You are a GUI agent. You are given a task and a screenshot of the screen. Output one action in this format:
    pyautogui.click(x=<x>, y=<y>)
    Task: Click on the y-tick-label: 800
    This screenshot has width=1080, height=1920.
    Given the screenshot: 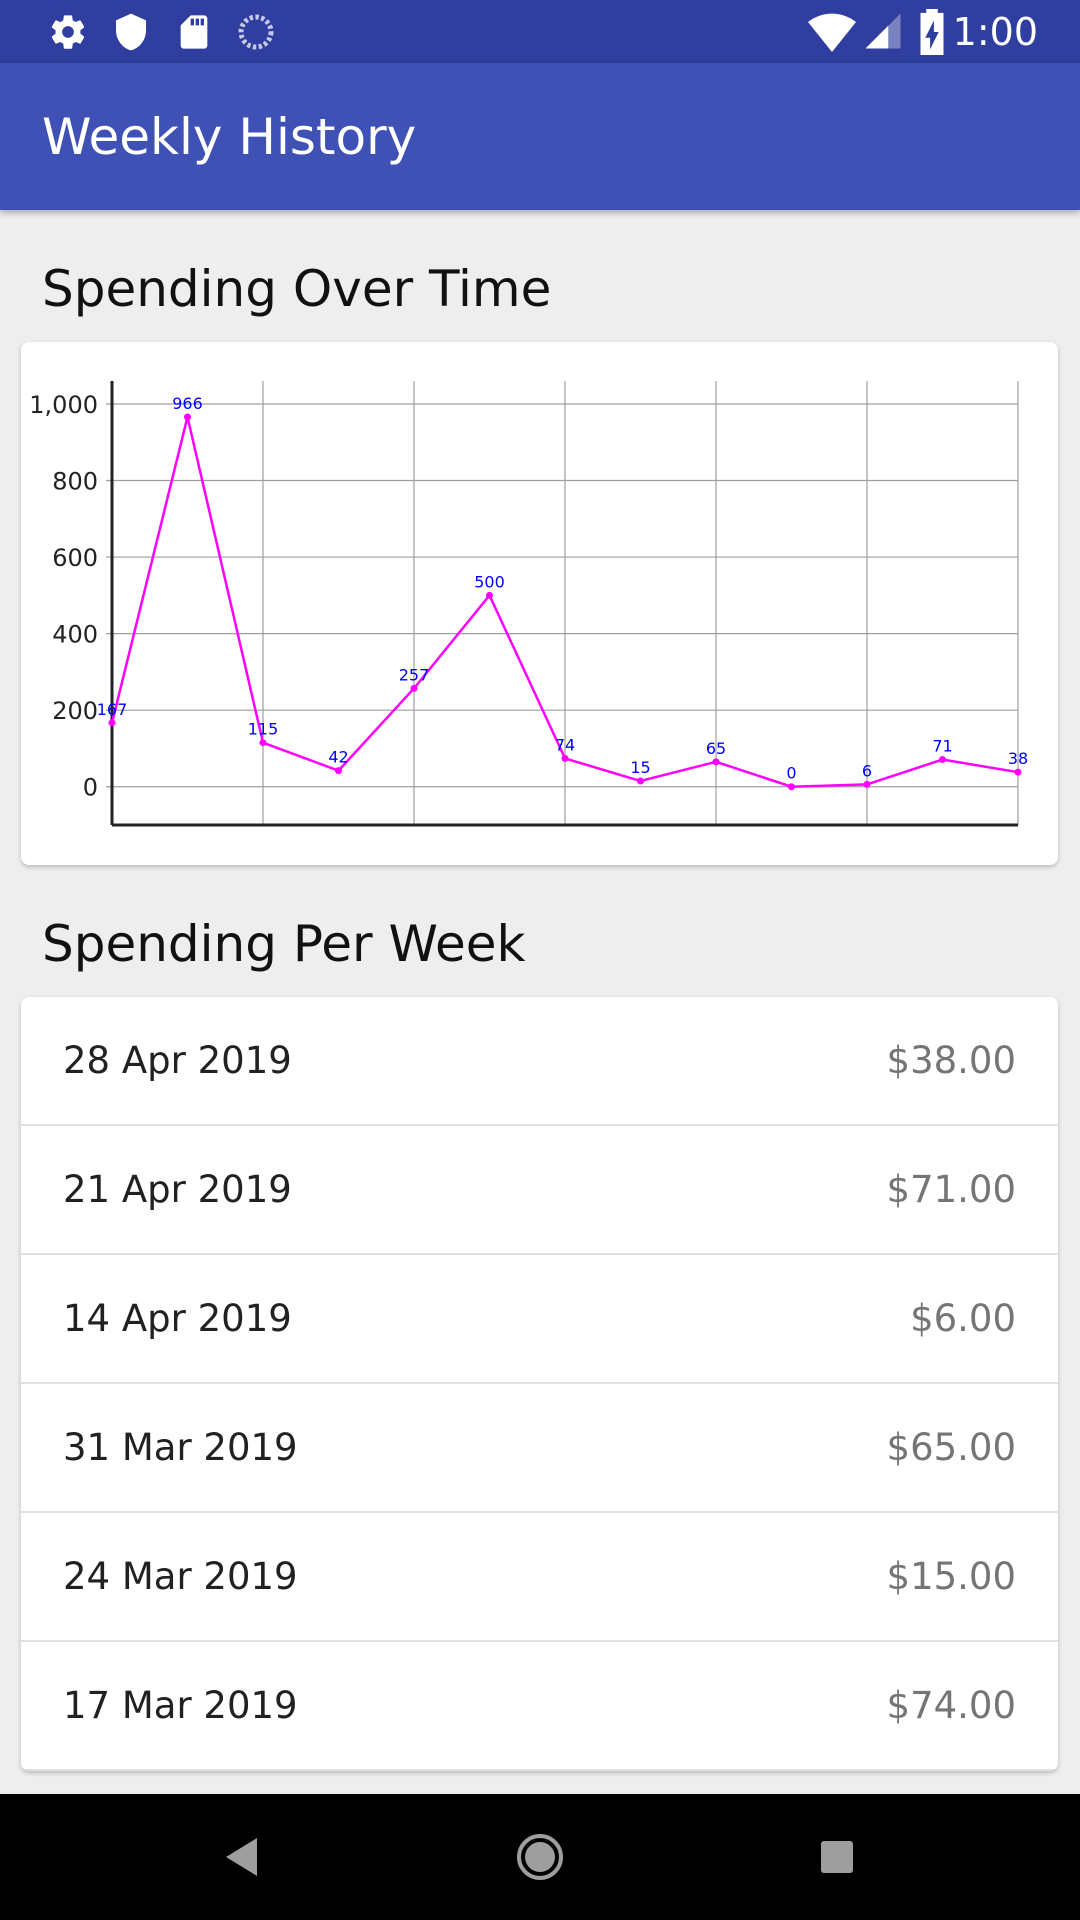 What is the action you would take?
    pyautogui.click(x=75, y=482)
    